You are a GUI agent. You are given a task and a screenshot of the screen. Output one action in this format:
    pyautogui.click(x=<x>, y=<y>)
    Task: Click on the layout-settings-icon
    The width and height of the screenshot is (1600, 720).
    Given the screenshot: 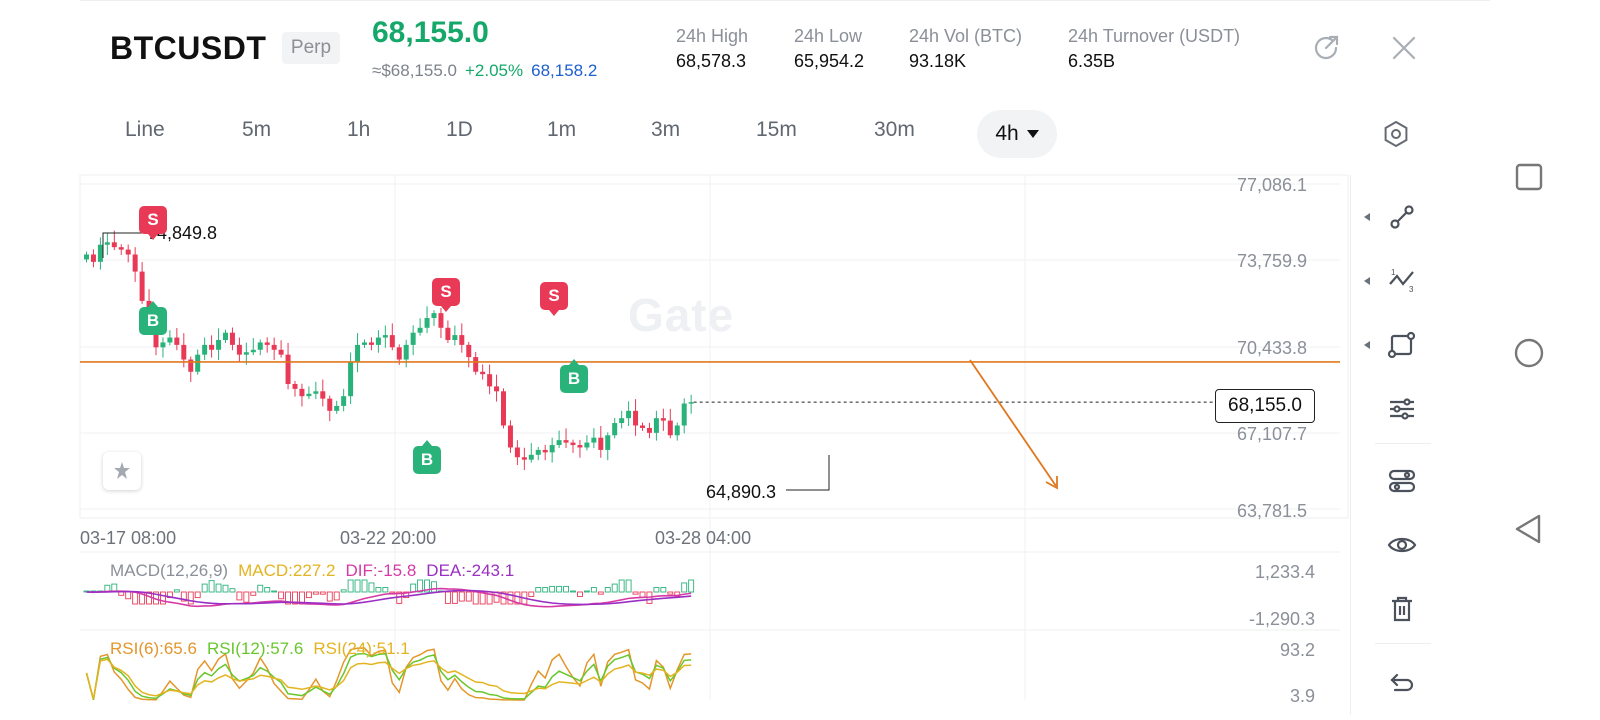 What is the action you would take?
    pyautogui.click(x=1402, y=481)
    